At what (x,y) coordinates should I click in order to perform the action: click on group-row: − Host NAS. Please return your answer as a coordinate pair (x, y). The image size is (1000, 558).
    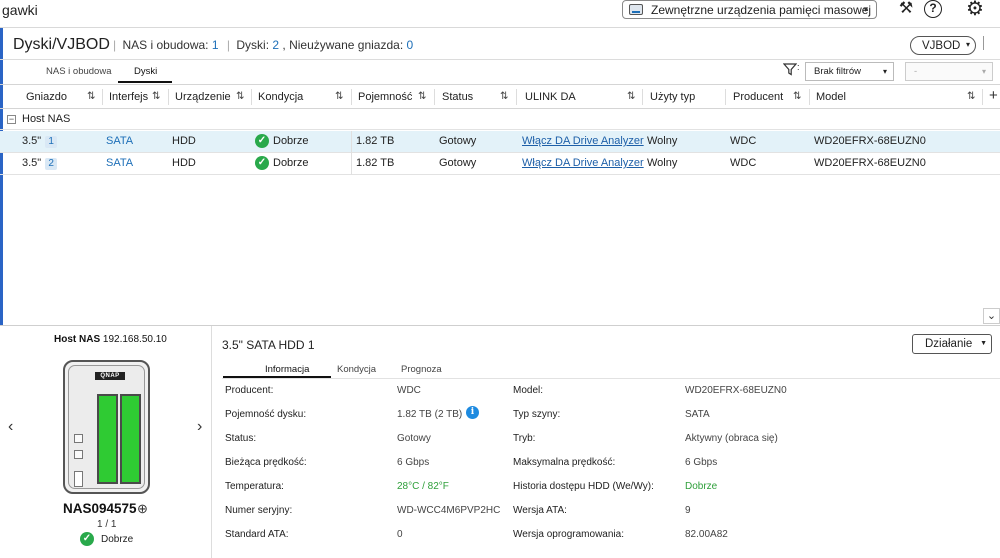
    Looking at the image, I should click on (500, 120).